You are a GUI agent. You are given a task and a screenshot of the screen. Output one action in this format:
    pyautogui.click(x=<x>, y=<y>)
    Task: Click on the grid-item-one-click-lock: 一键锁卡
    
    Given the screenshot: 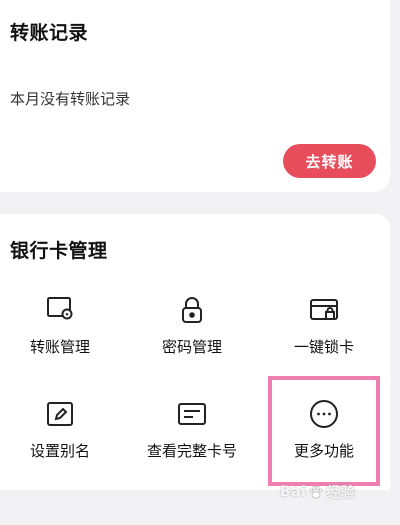 What is the action you would take?
    pyautogui.click(x=324, y=339)
    